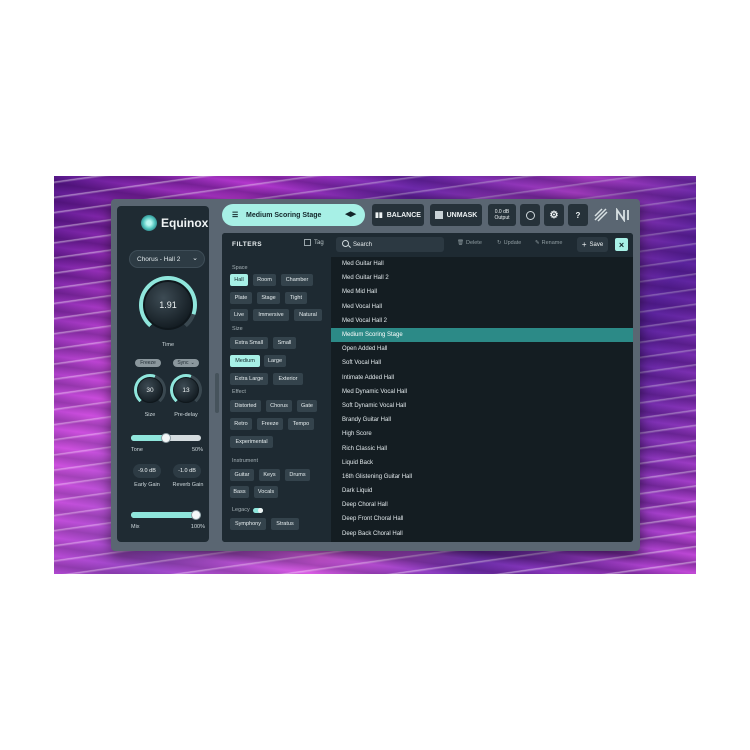 The height and width of the screenshot is (750, 750). What do you see at coordinates (482, 477) in the screenshot?
I see `preset-list-item: 16th Glistening Guitar Hall` at bounding box center [482, 477].